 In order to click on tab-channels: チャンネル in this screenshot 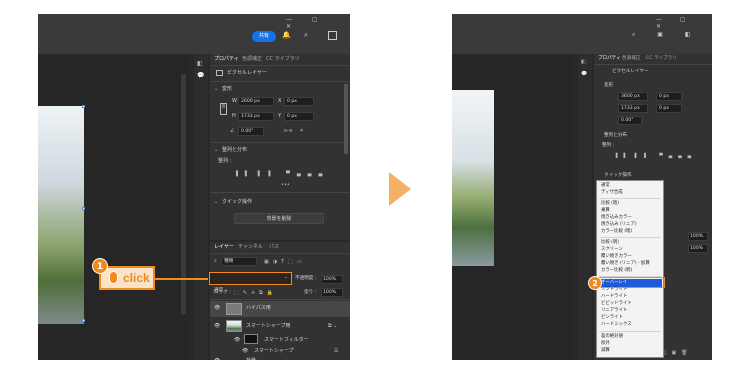, I will do `click(250, 247)`.